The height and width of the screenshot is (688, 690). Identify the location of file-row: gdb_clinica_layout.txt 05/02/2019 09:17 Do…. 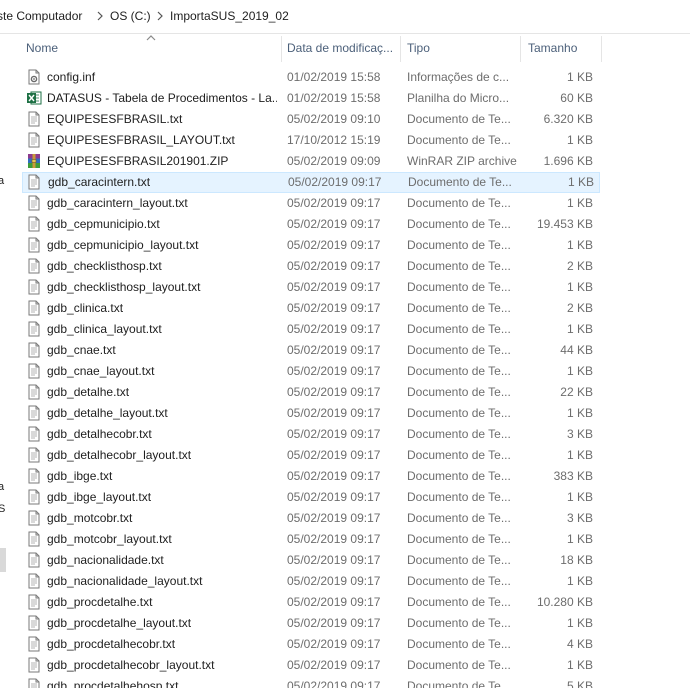
(311, 329).